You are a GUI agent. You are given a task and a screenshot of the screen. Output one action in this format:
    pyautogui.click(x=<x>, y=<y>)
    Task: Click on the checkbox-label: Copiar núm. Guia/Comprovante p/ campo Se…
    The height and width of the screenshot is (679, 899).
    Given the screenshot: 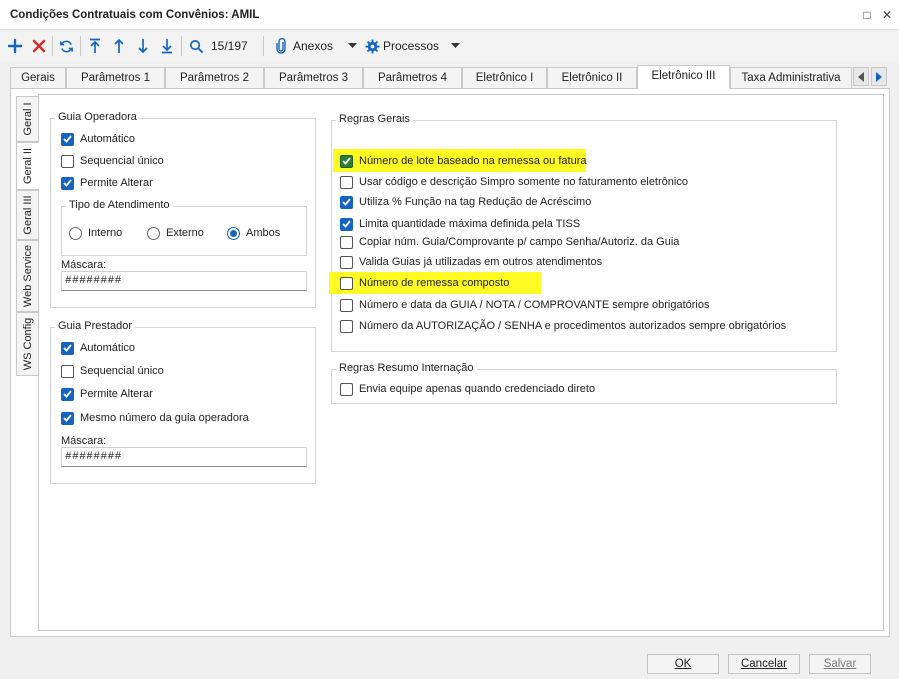 What is the action you would take?
    pyautogui.click(x=519, y=242)
    